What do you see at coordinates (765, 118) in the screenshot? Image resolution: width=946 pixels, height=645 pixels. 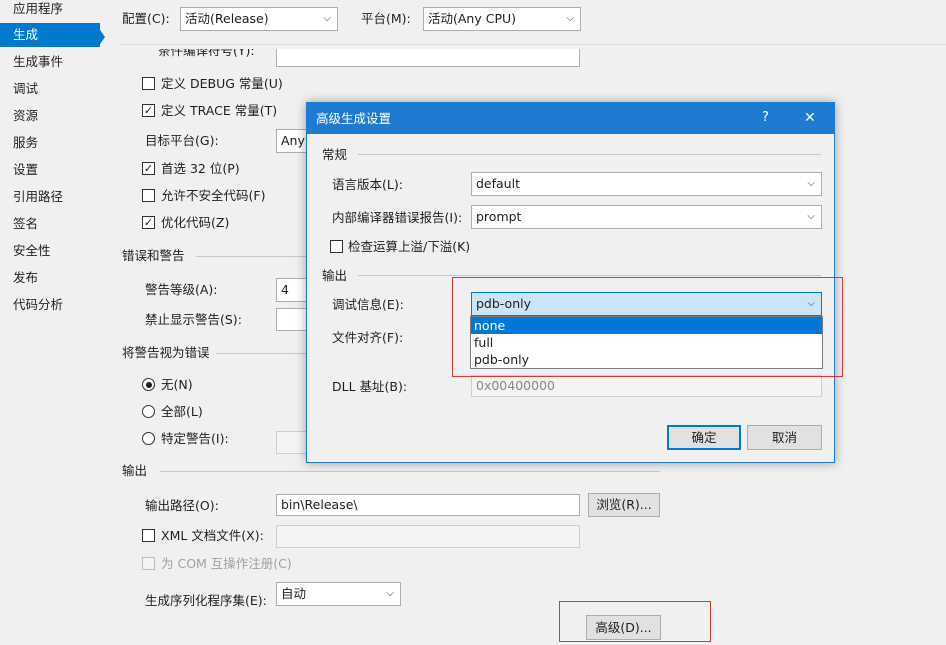 I see `help-icon: ?` at bounding box center [765, 118].